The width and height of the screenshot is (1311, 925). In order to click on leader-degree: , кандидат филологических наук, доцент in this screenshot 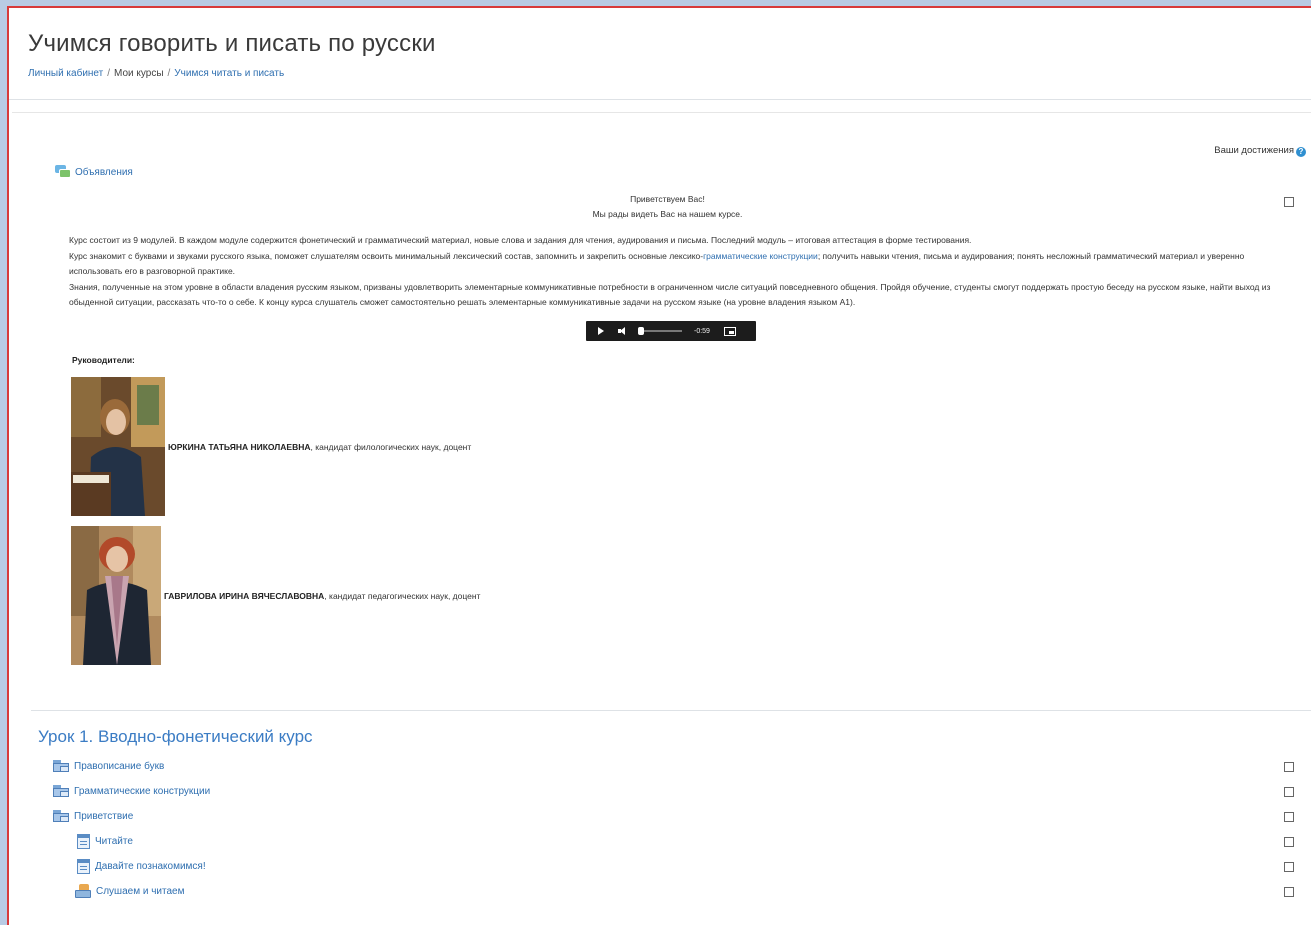, I will do `click(391, 447)`.